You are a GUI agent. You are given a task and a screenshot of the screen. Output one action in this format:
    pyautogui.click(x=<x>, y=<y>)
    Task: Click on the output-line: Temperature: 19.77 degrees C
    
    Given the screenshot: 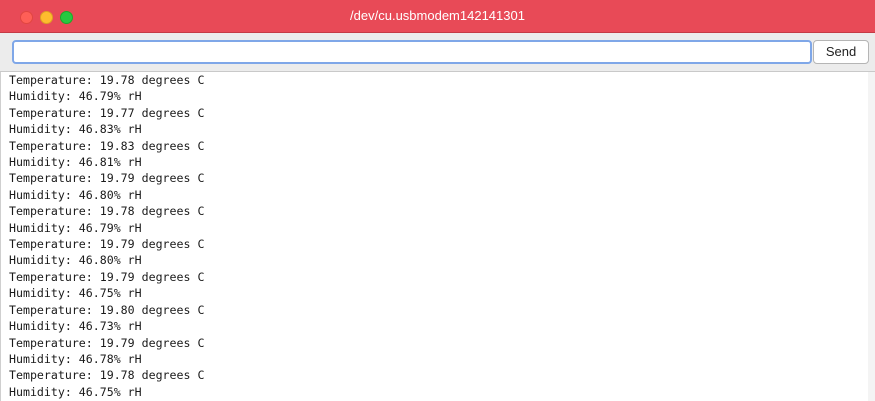 What is the action you would take?
    pyautogui.click(x=107, y=112)
    